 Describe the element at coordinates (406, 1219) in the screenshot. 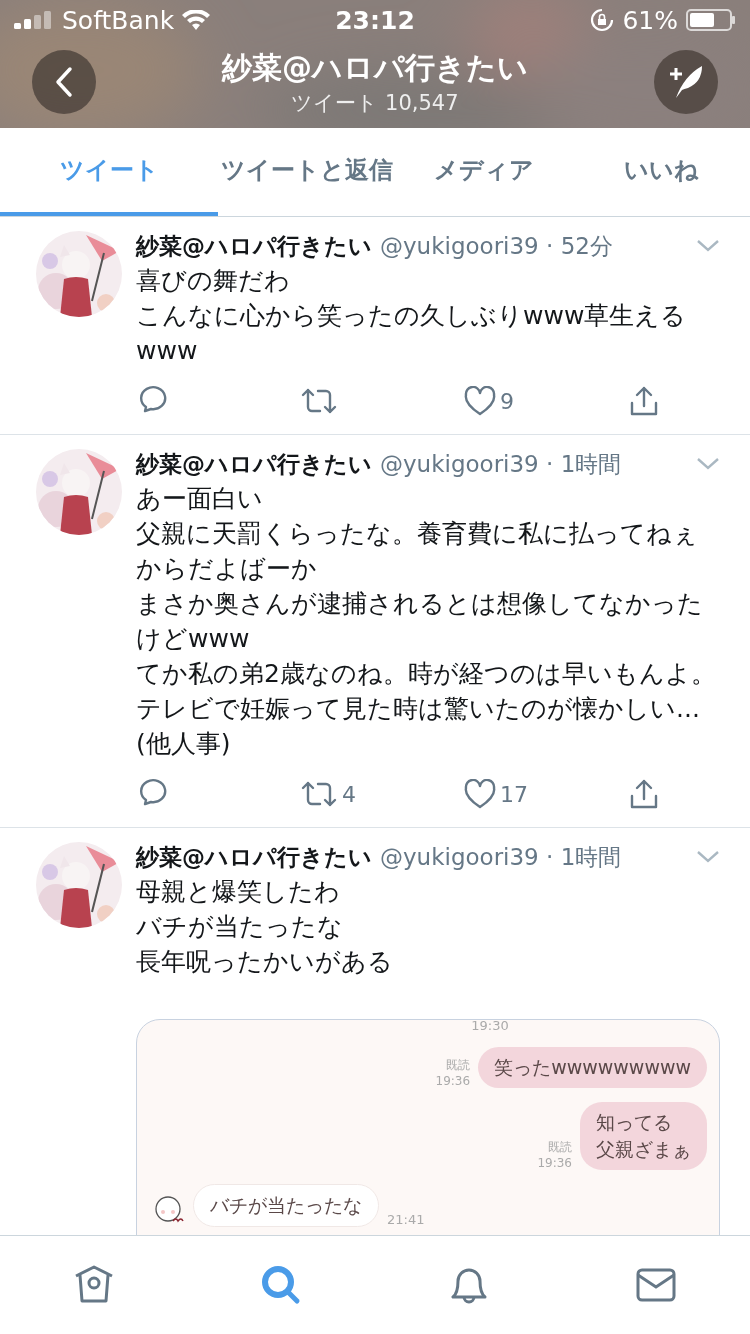

I see `message-time: 21:41` at that location.